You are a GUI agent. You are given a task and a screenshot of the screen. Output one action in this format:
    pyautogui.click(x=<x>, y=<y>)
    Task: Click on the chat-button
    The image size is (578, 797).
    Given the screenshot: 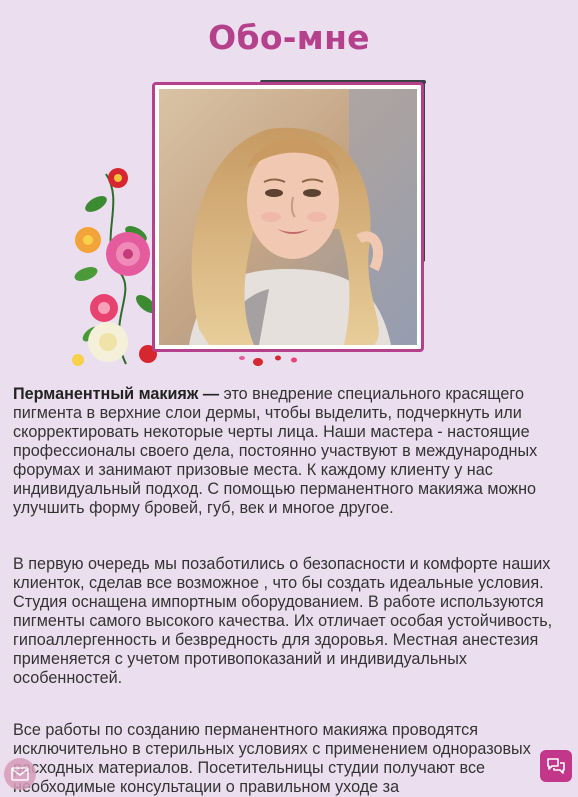 What is the action you would take?
    pyautogui.click(x=556, y=766)
    